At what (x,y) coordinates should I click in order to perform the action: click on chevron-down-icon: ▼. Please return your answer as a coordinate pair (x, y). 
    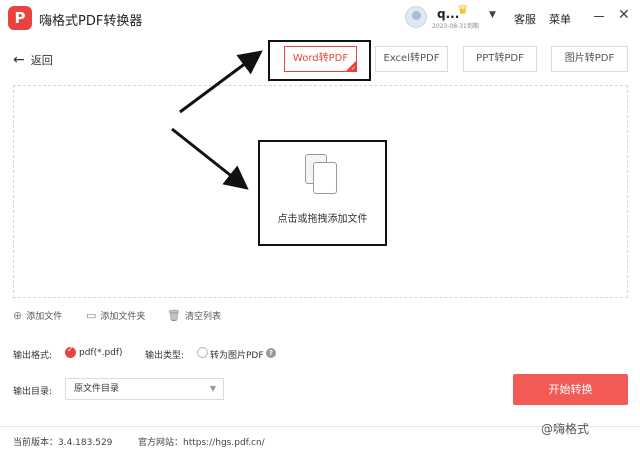
    Looking at the image, I should click on (212, 388).